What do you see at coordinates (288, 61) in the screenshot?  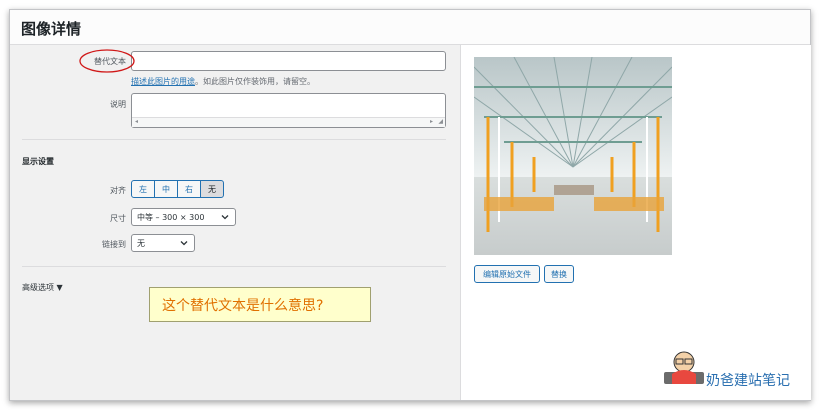 I see `alt-text-input` at bounding box center [288, 61].